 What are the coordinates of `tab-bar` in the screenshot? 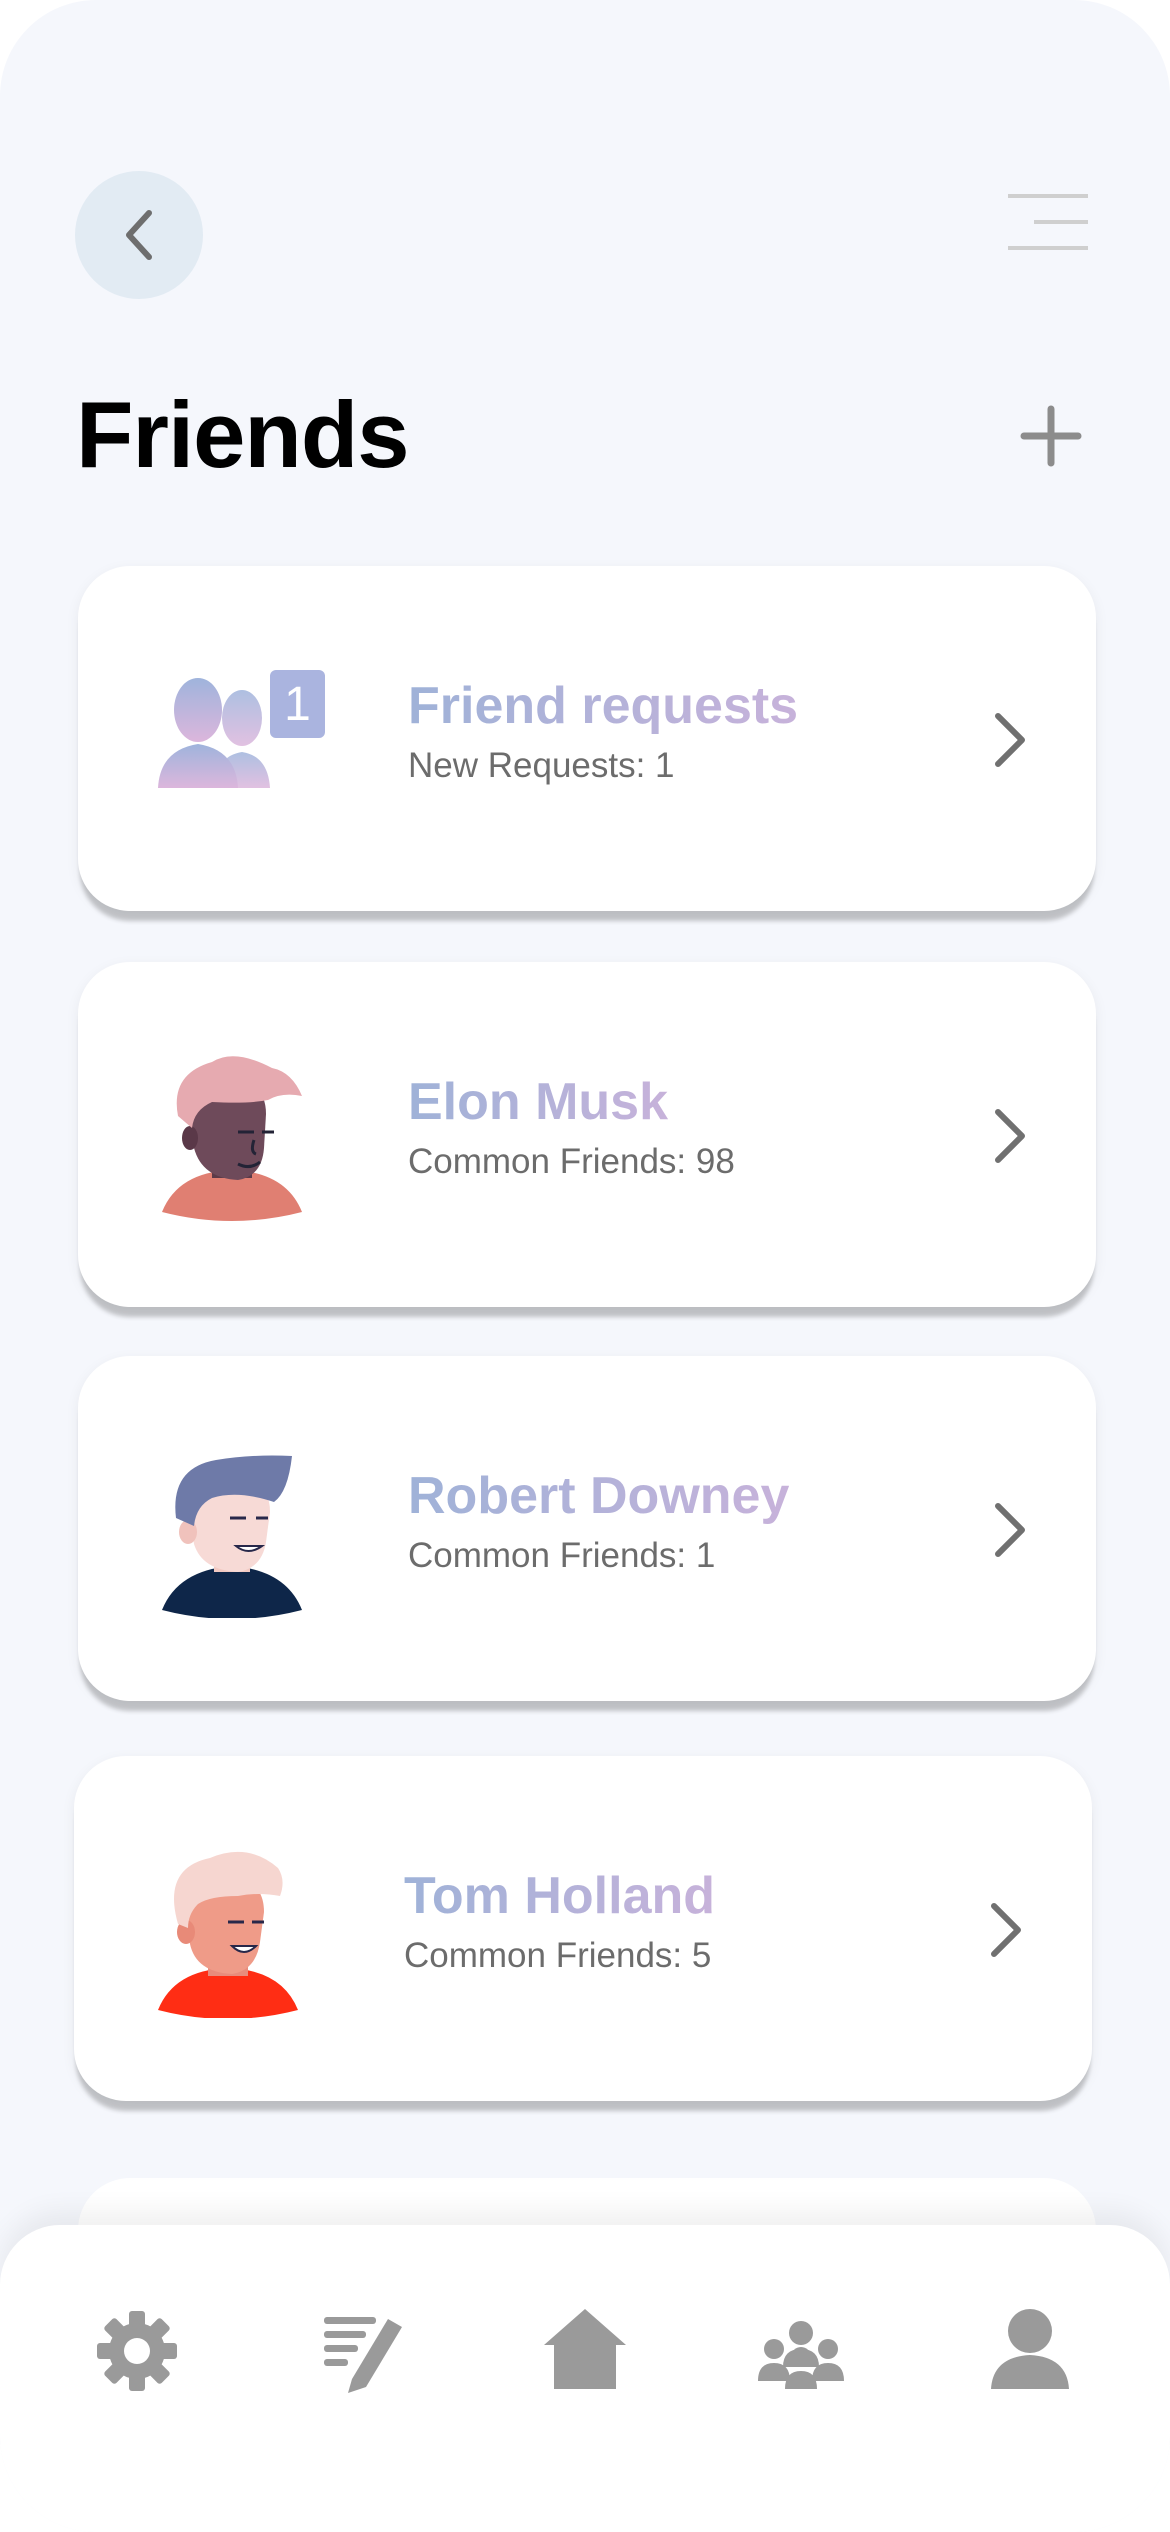 It's located at (585, 2378).